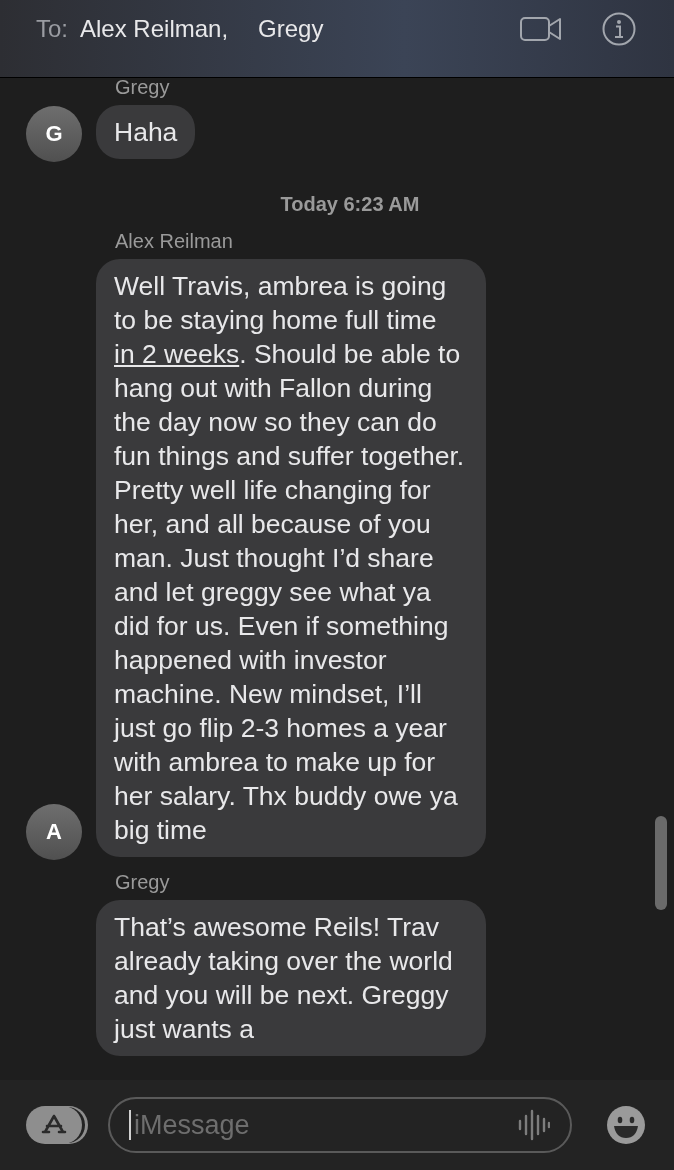  What do you see at coordinates (626, 1125) in the screenshot?
I see `emoji-icon` at bounding box center [626, 1125].